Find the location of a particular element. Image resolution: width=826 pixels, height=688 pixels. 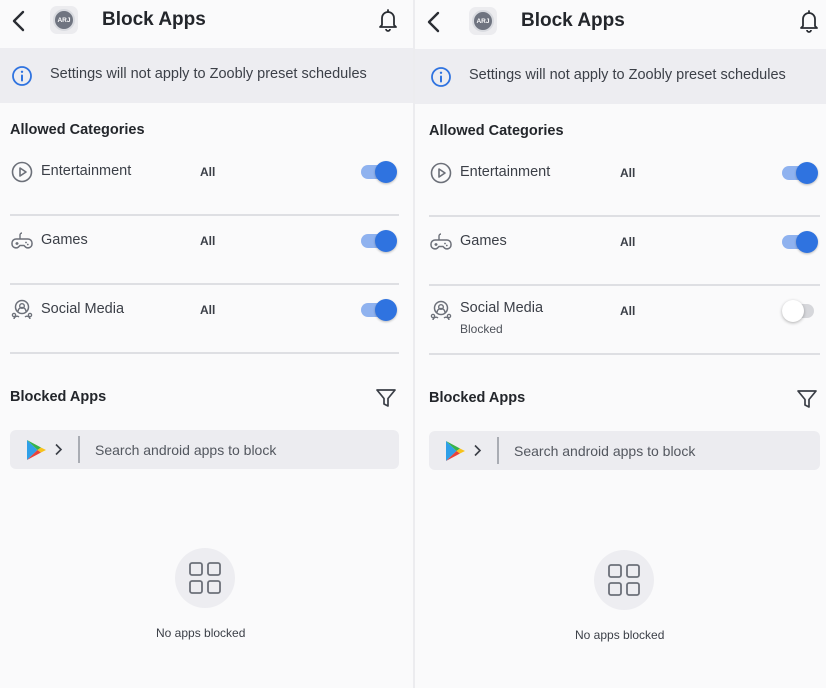

category-status: Blocked is located at coordinates (481, 329).